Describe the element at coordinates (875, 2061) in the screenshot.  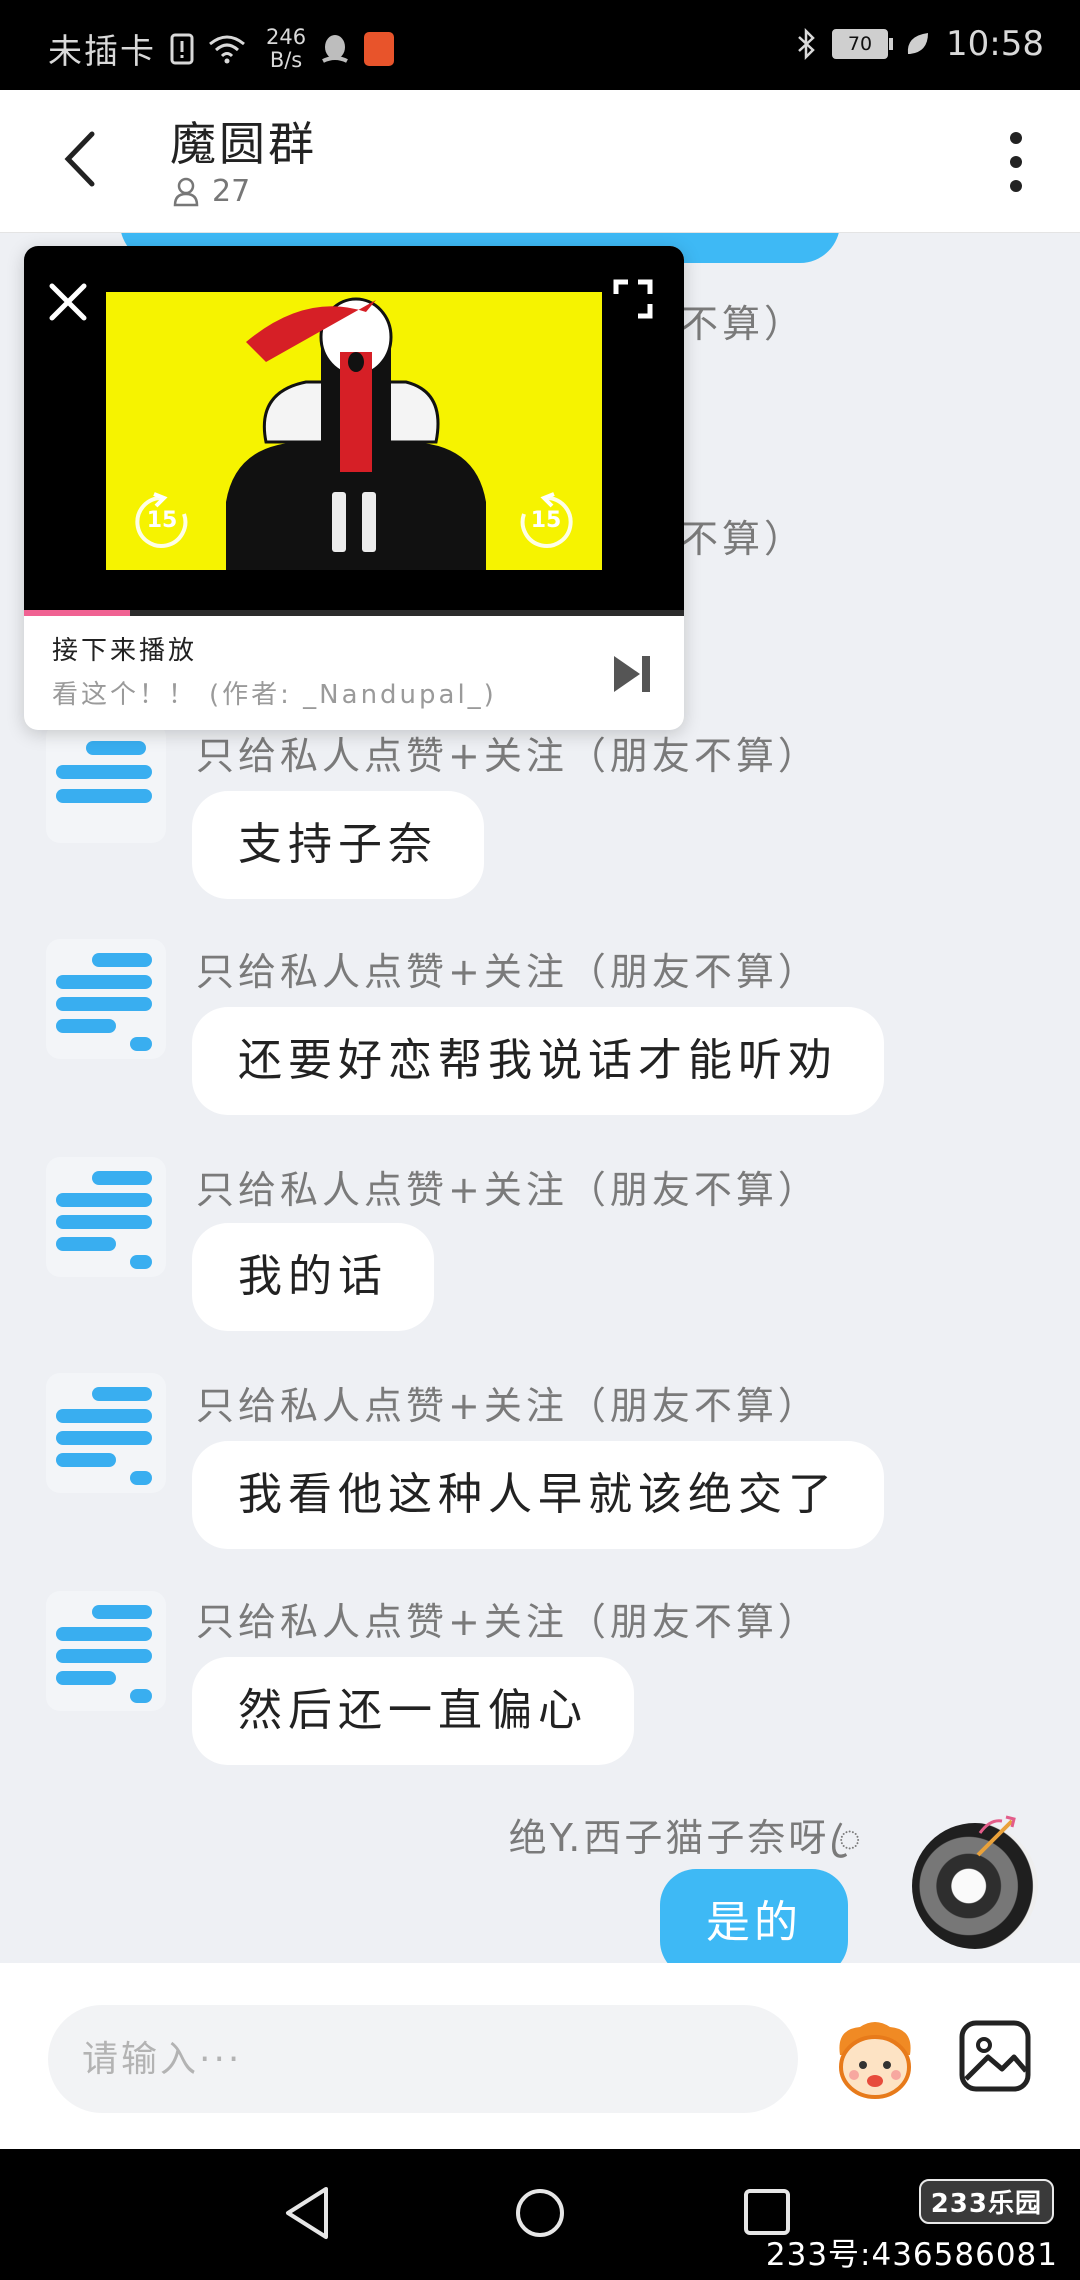
I see `emoji-sticker-icon` at that location.